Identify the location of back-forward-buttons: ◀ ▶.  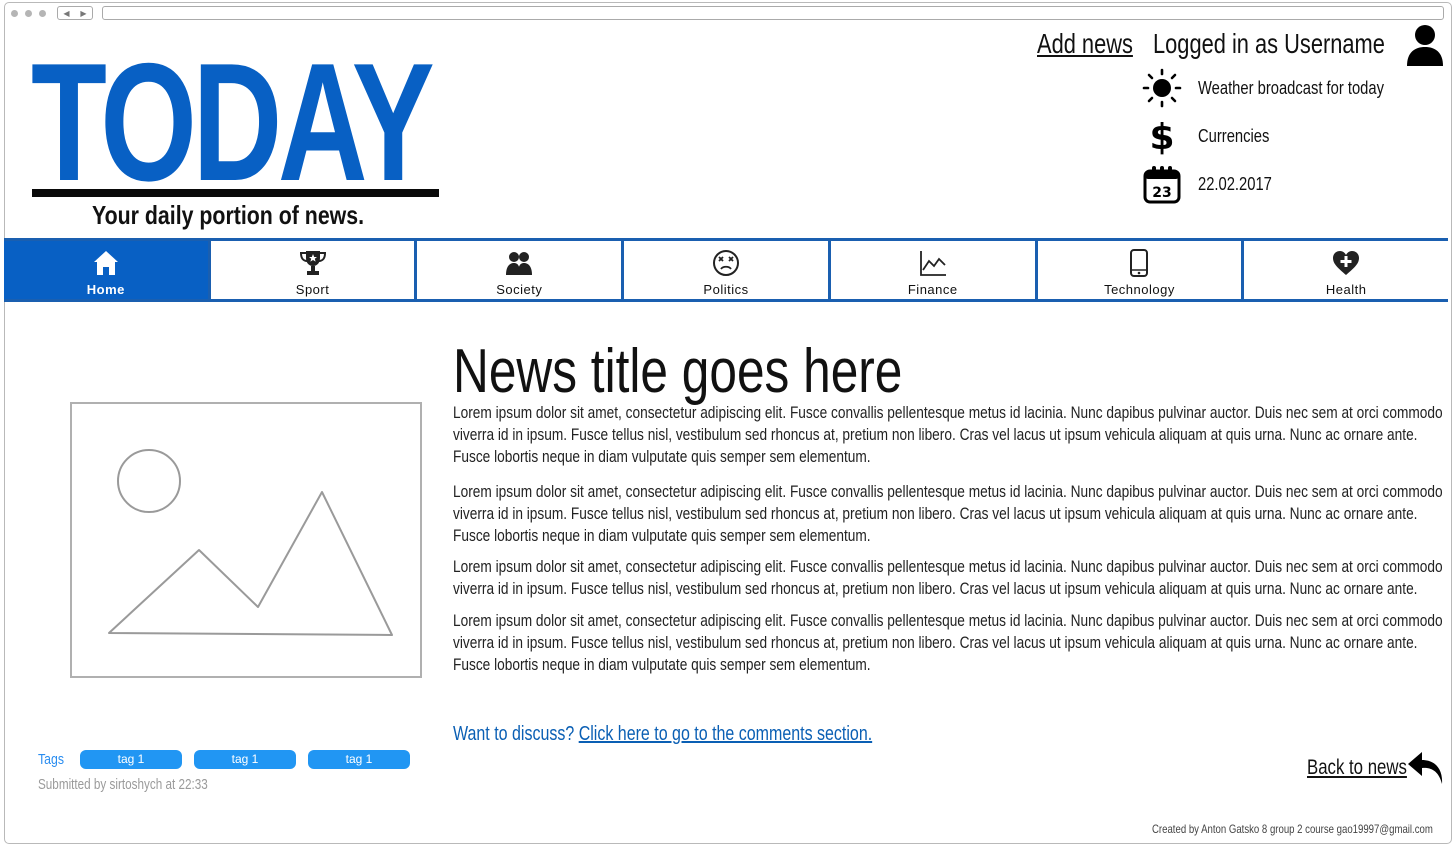
(75, 13).